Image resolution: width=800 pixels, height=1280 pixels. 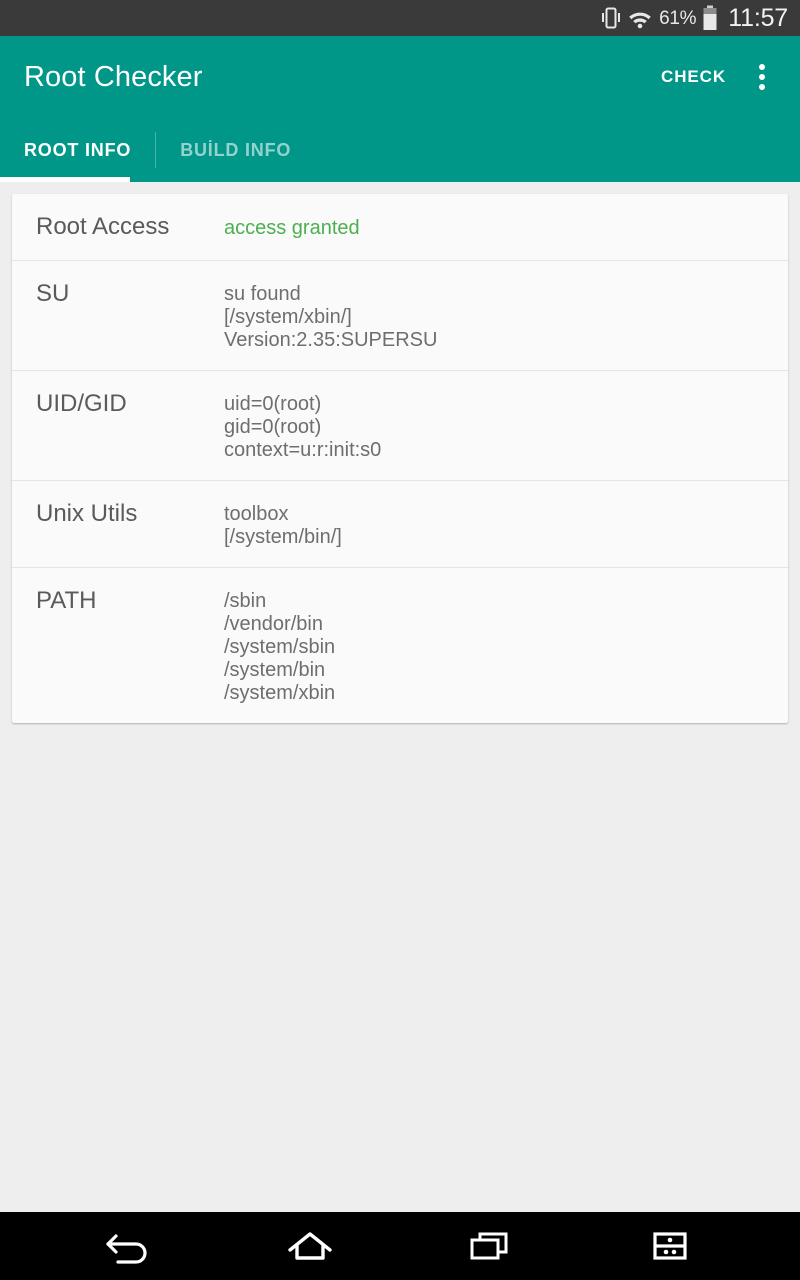 I want to click on app-bar: Root Checker CHECK ROOT INFO BUİLD INFO, so click(x=400, y=109).